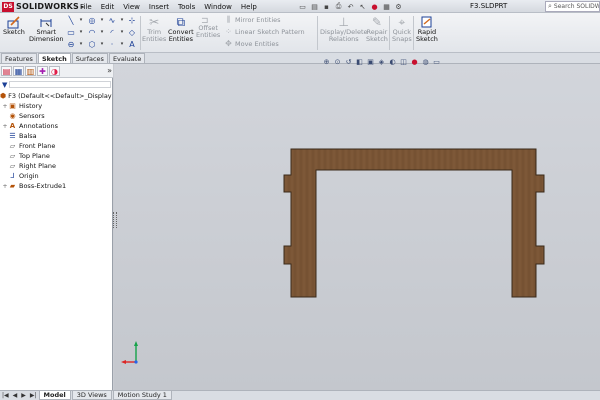  I want to click on panel-resize-handle, so click(115, 220).